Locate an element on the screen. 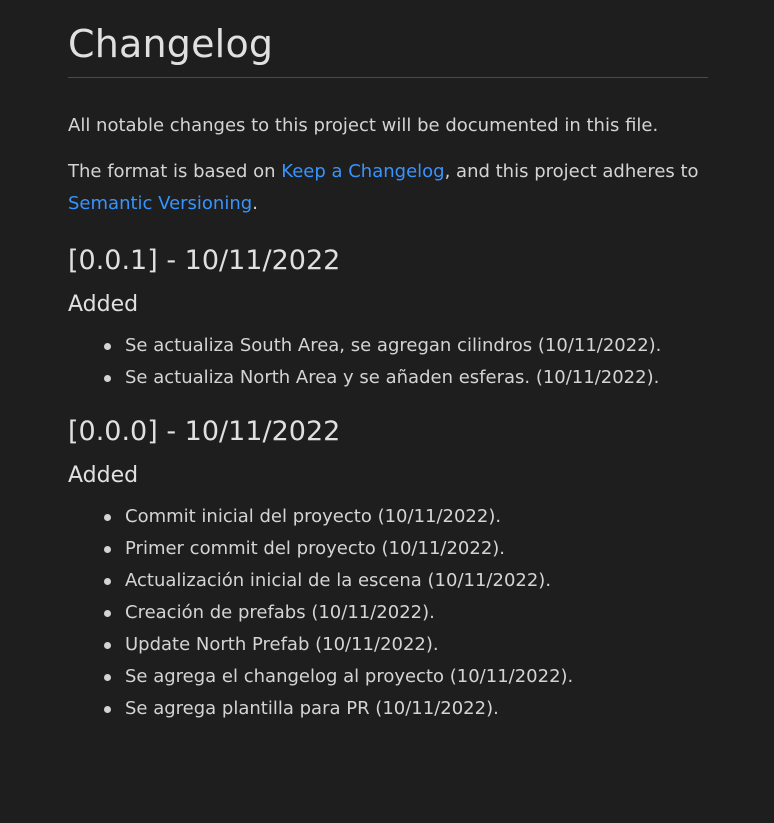 The width and height of the screenshot is (774, 823). keep-a-changelog-link: Keep a Changelog is located at coordinates (362, 171).